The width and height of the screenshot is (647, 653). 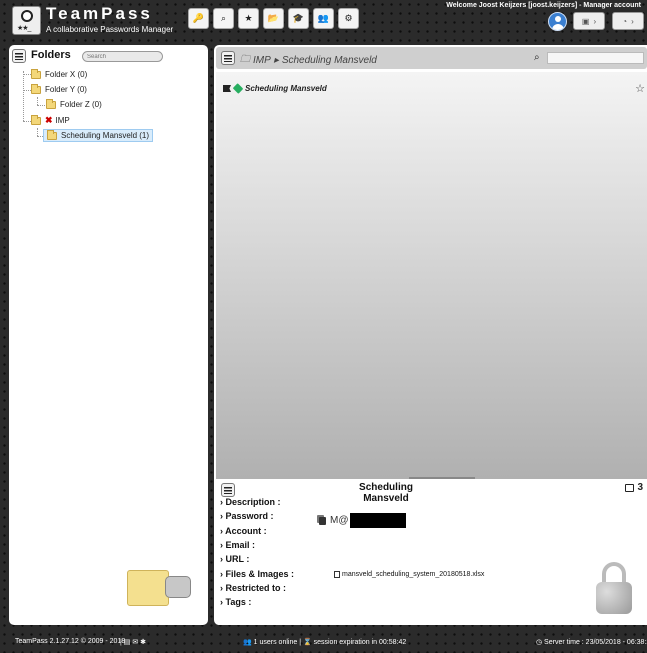 I want to click on items-button: 🔑, so click(x=198, y=18).